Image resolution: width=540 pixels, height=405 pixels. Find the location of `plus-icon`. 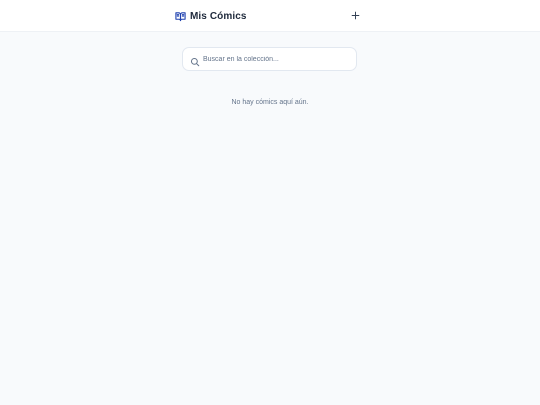

plus-icon is located at coordinates (355, 16).